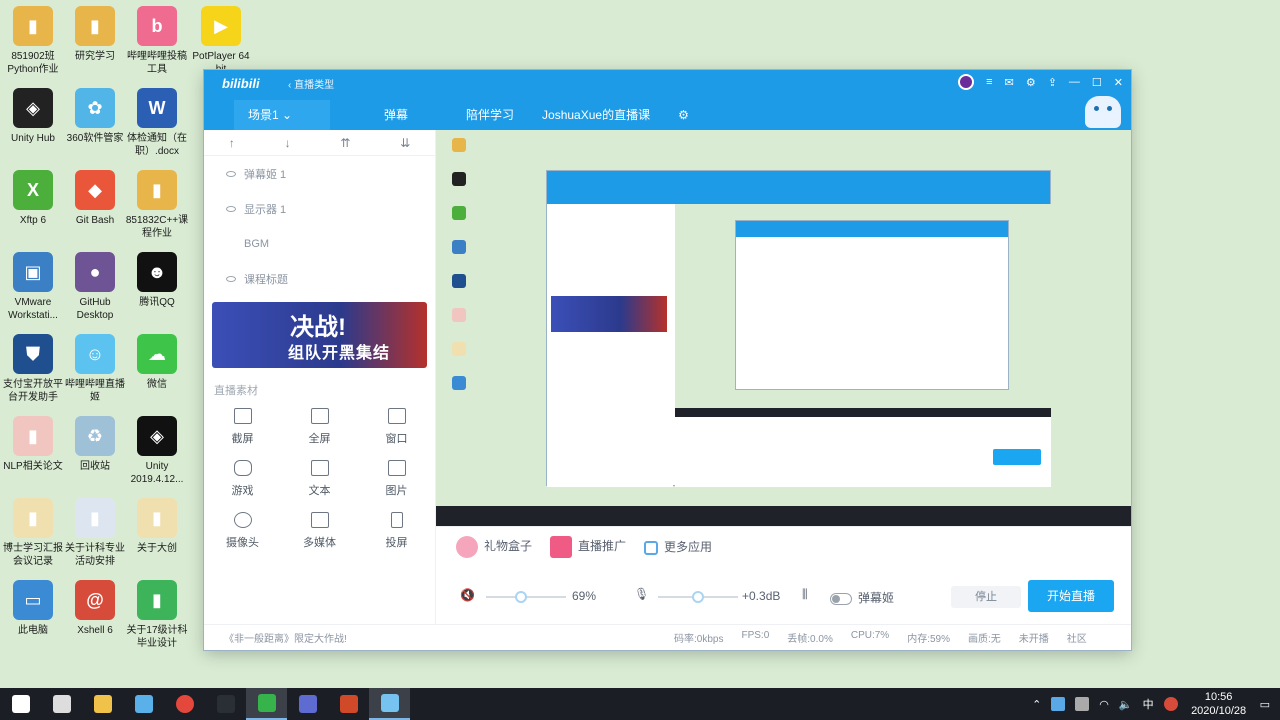 This screenshot has width=1280, height=720. I want to click on tool-text: 文本, so click(319, 479).